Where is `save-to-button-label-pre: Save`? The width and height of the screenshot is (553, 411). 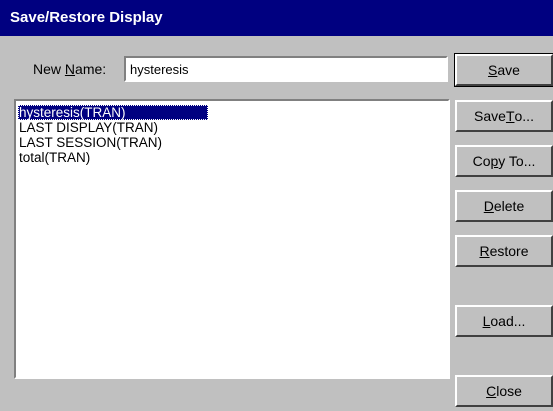
save-to-button-label-pre: Save is located at coordinates (490, 116).